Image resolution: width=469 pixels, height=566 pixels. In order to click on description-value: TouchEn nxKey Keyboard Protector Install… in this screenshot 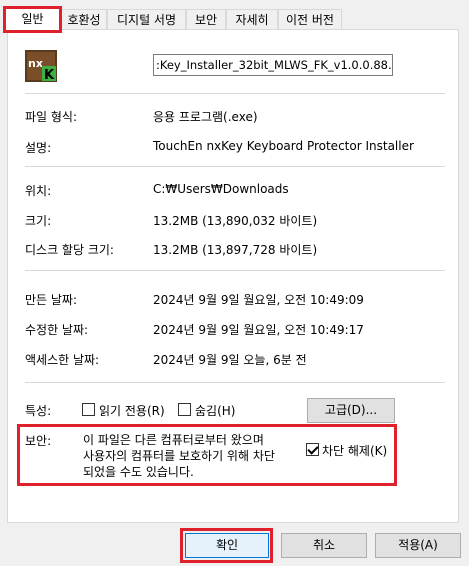, I will do `click(283, 146)`.